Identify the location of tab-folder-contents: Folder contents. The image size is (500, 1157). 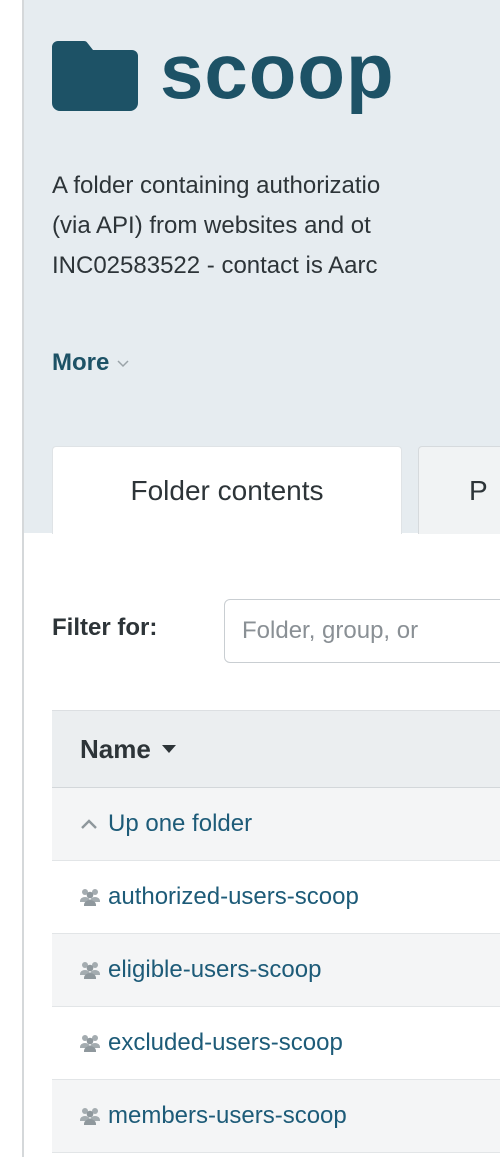
(227, 490).